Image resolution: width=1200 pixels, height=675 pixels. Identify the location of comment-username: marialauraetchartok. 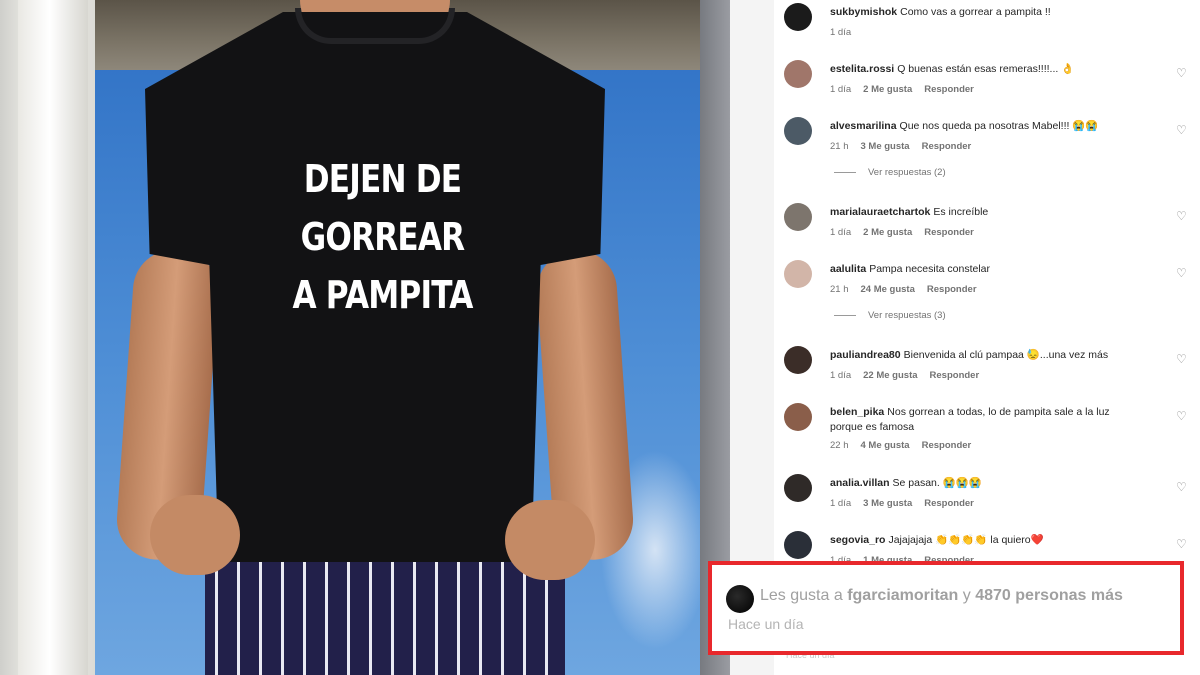
(880, 212).